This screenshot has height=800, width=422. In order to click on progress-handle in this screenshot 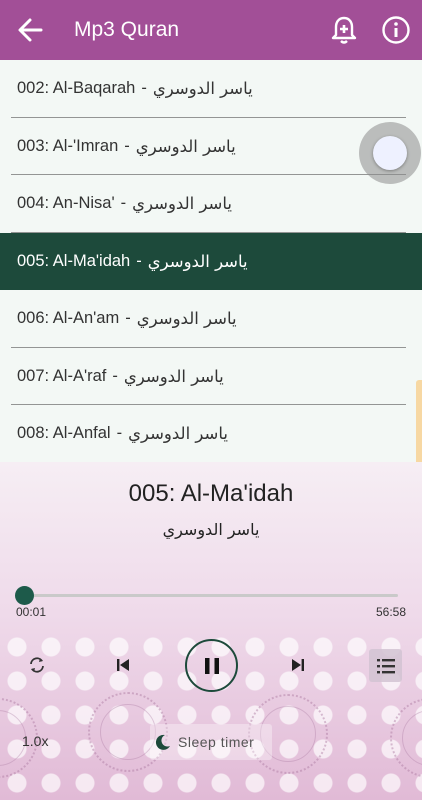, I will do `click(24, 595)`.